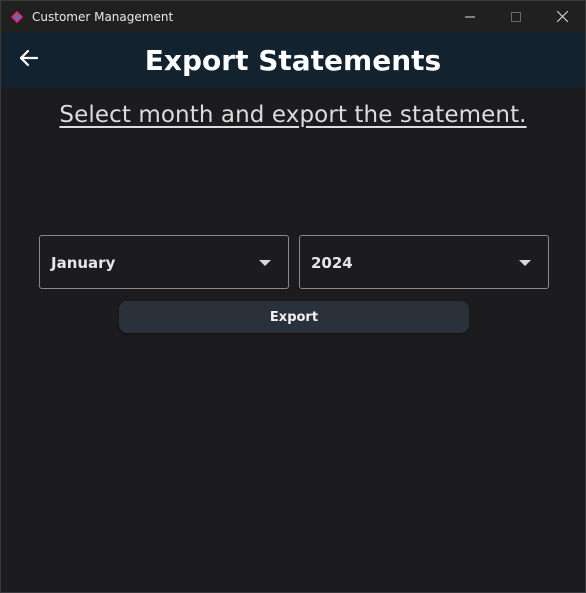  Describe the element at coordinates (103, 17) in the screenshot. I see `window-title: Customer Management` at that location.